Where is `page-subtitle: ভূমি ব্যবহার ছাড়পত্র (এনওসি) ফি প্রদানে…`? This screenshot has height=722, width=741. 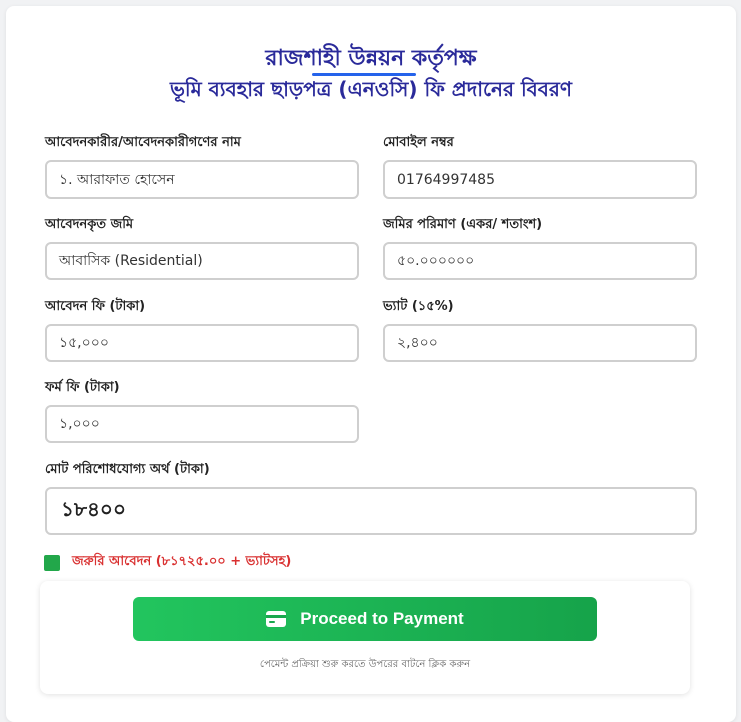 page-subtitle: ভূমি ব্যবহার ছাড়পত্র (এনওসি) ফি প্রদানে… is located at coordinates (371, 89).